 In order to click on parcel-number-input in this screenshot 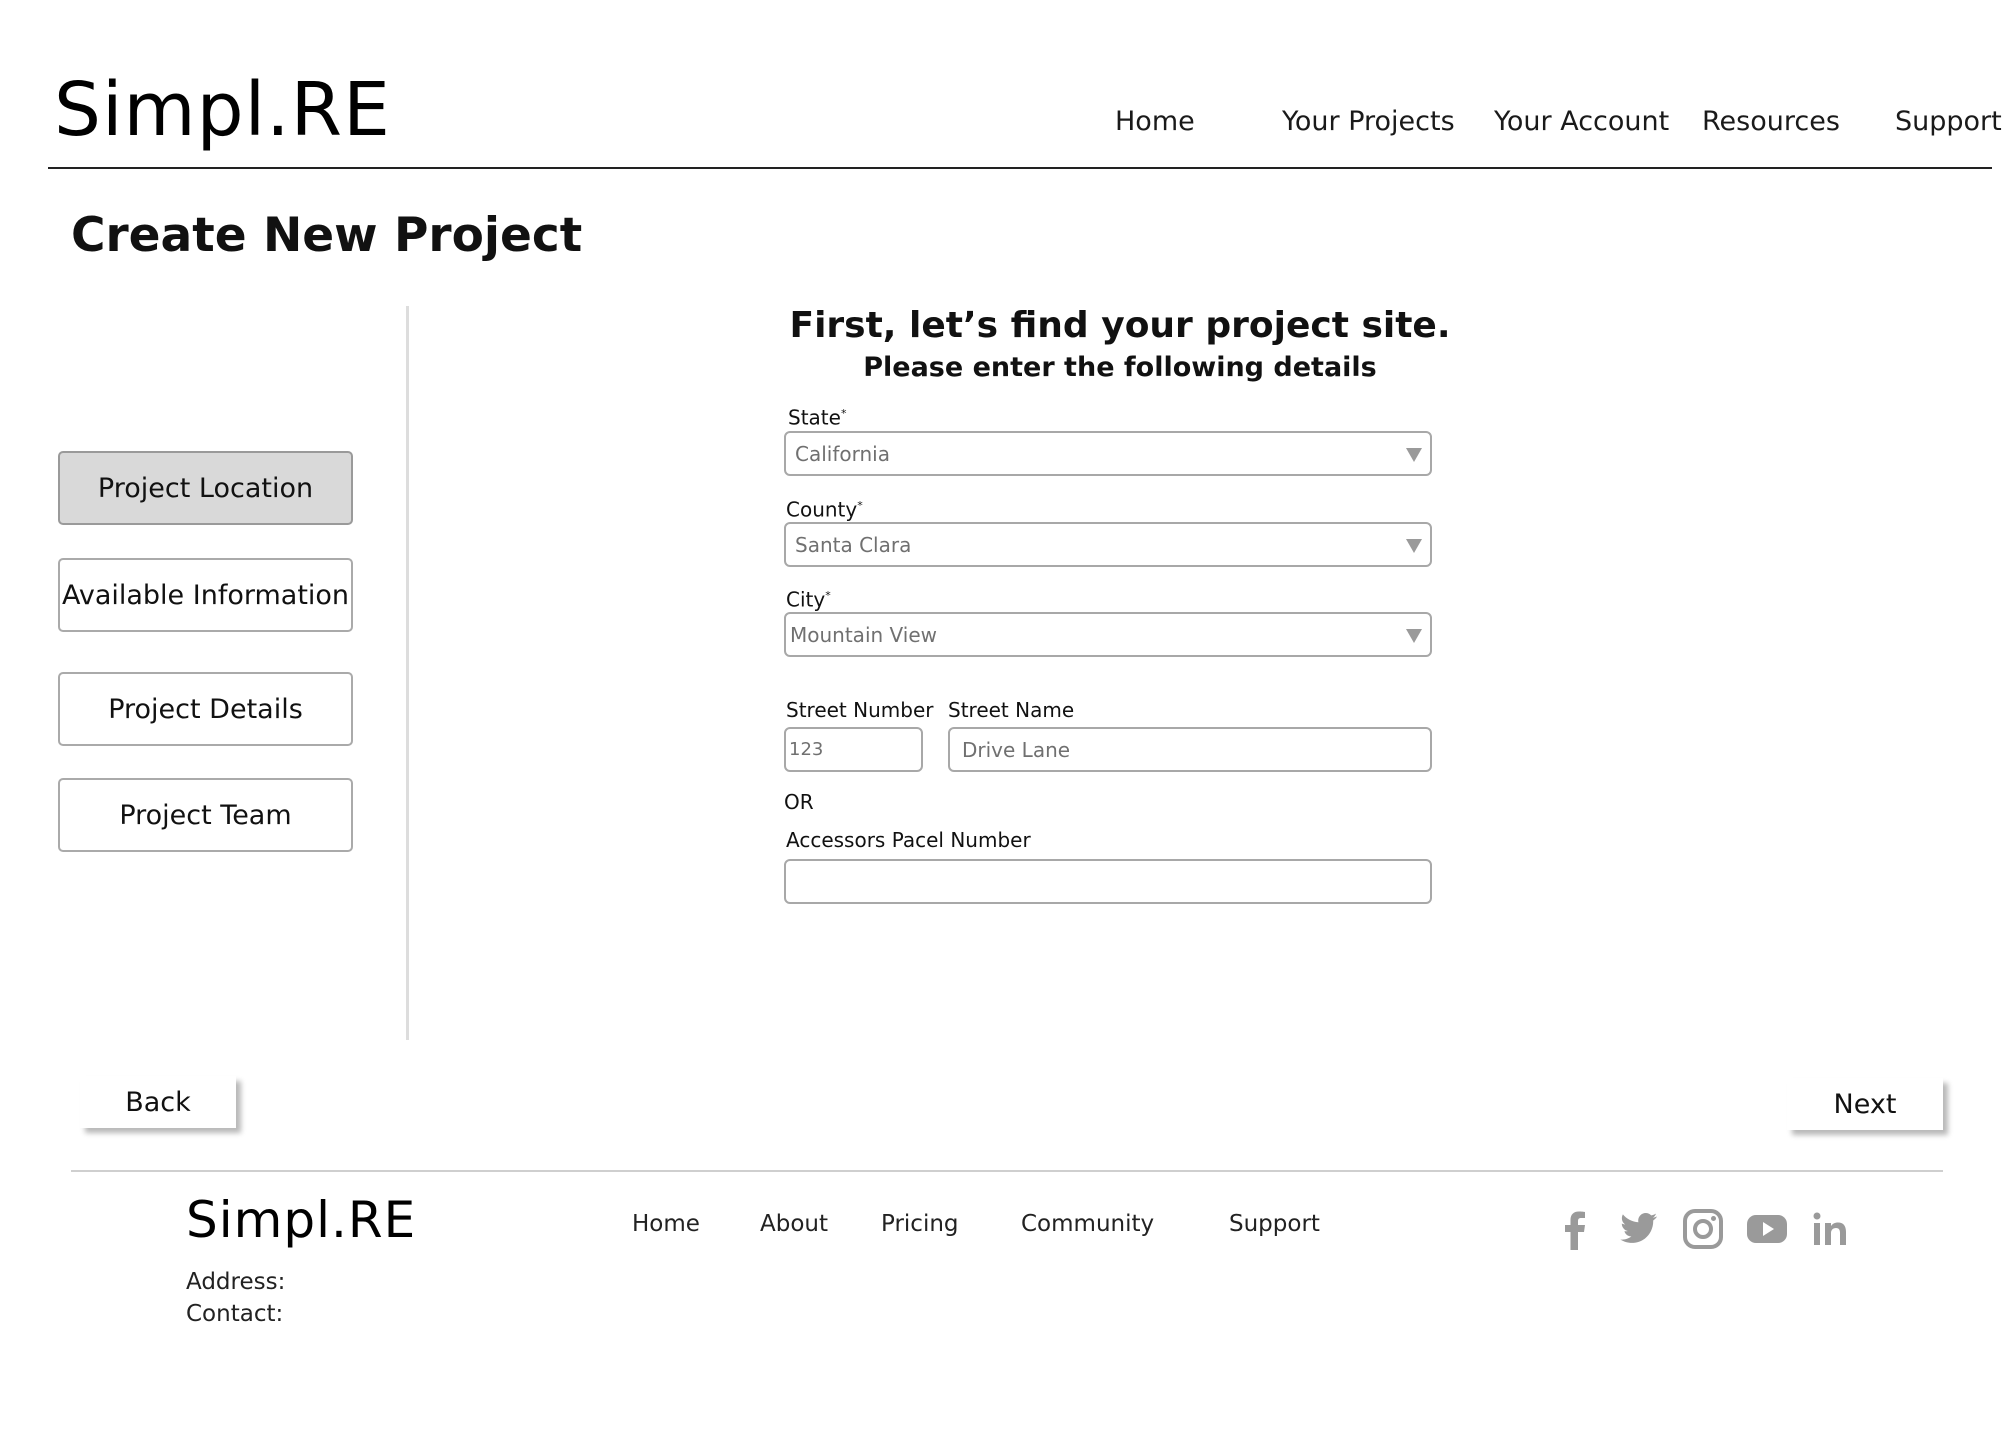, I will do `click(1108, 881)`.